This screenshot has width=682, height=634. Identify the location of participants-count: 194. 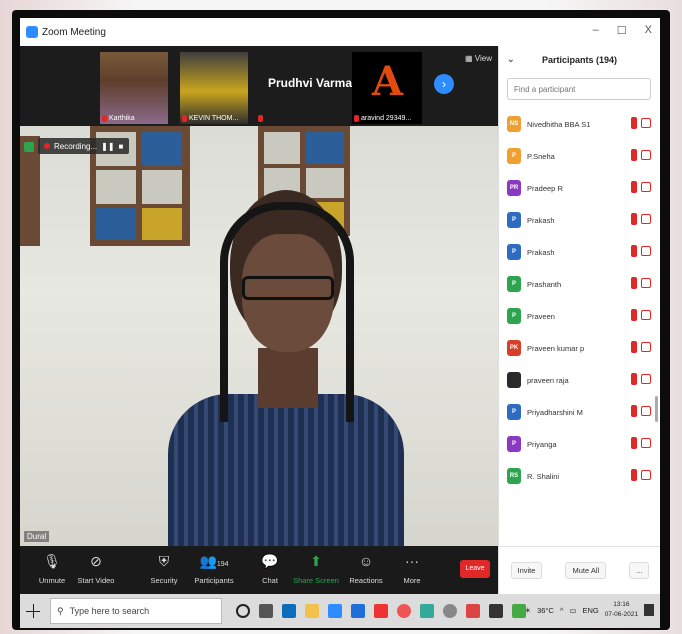
(222, 564).